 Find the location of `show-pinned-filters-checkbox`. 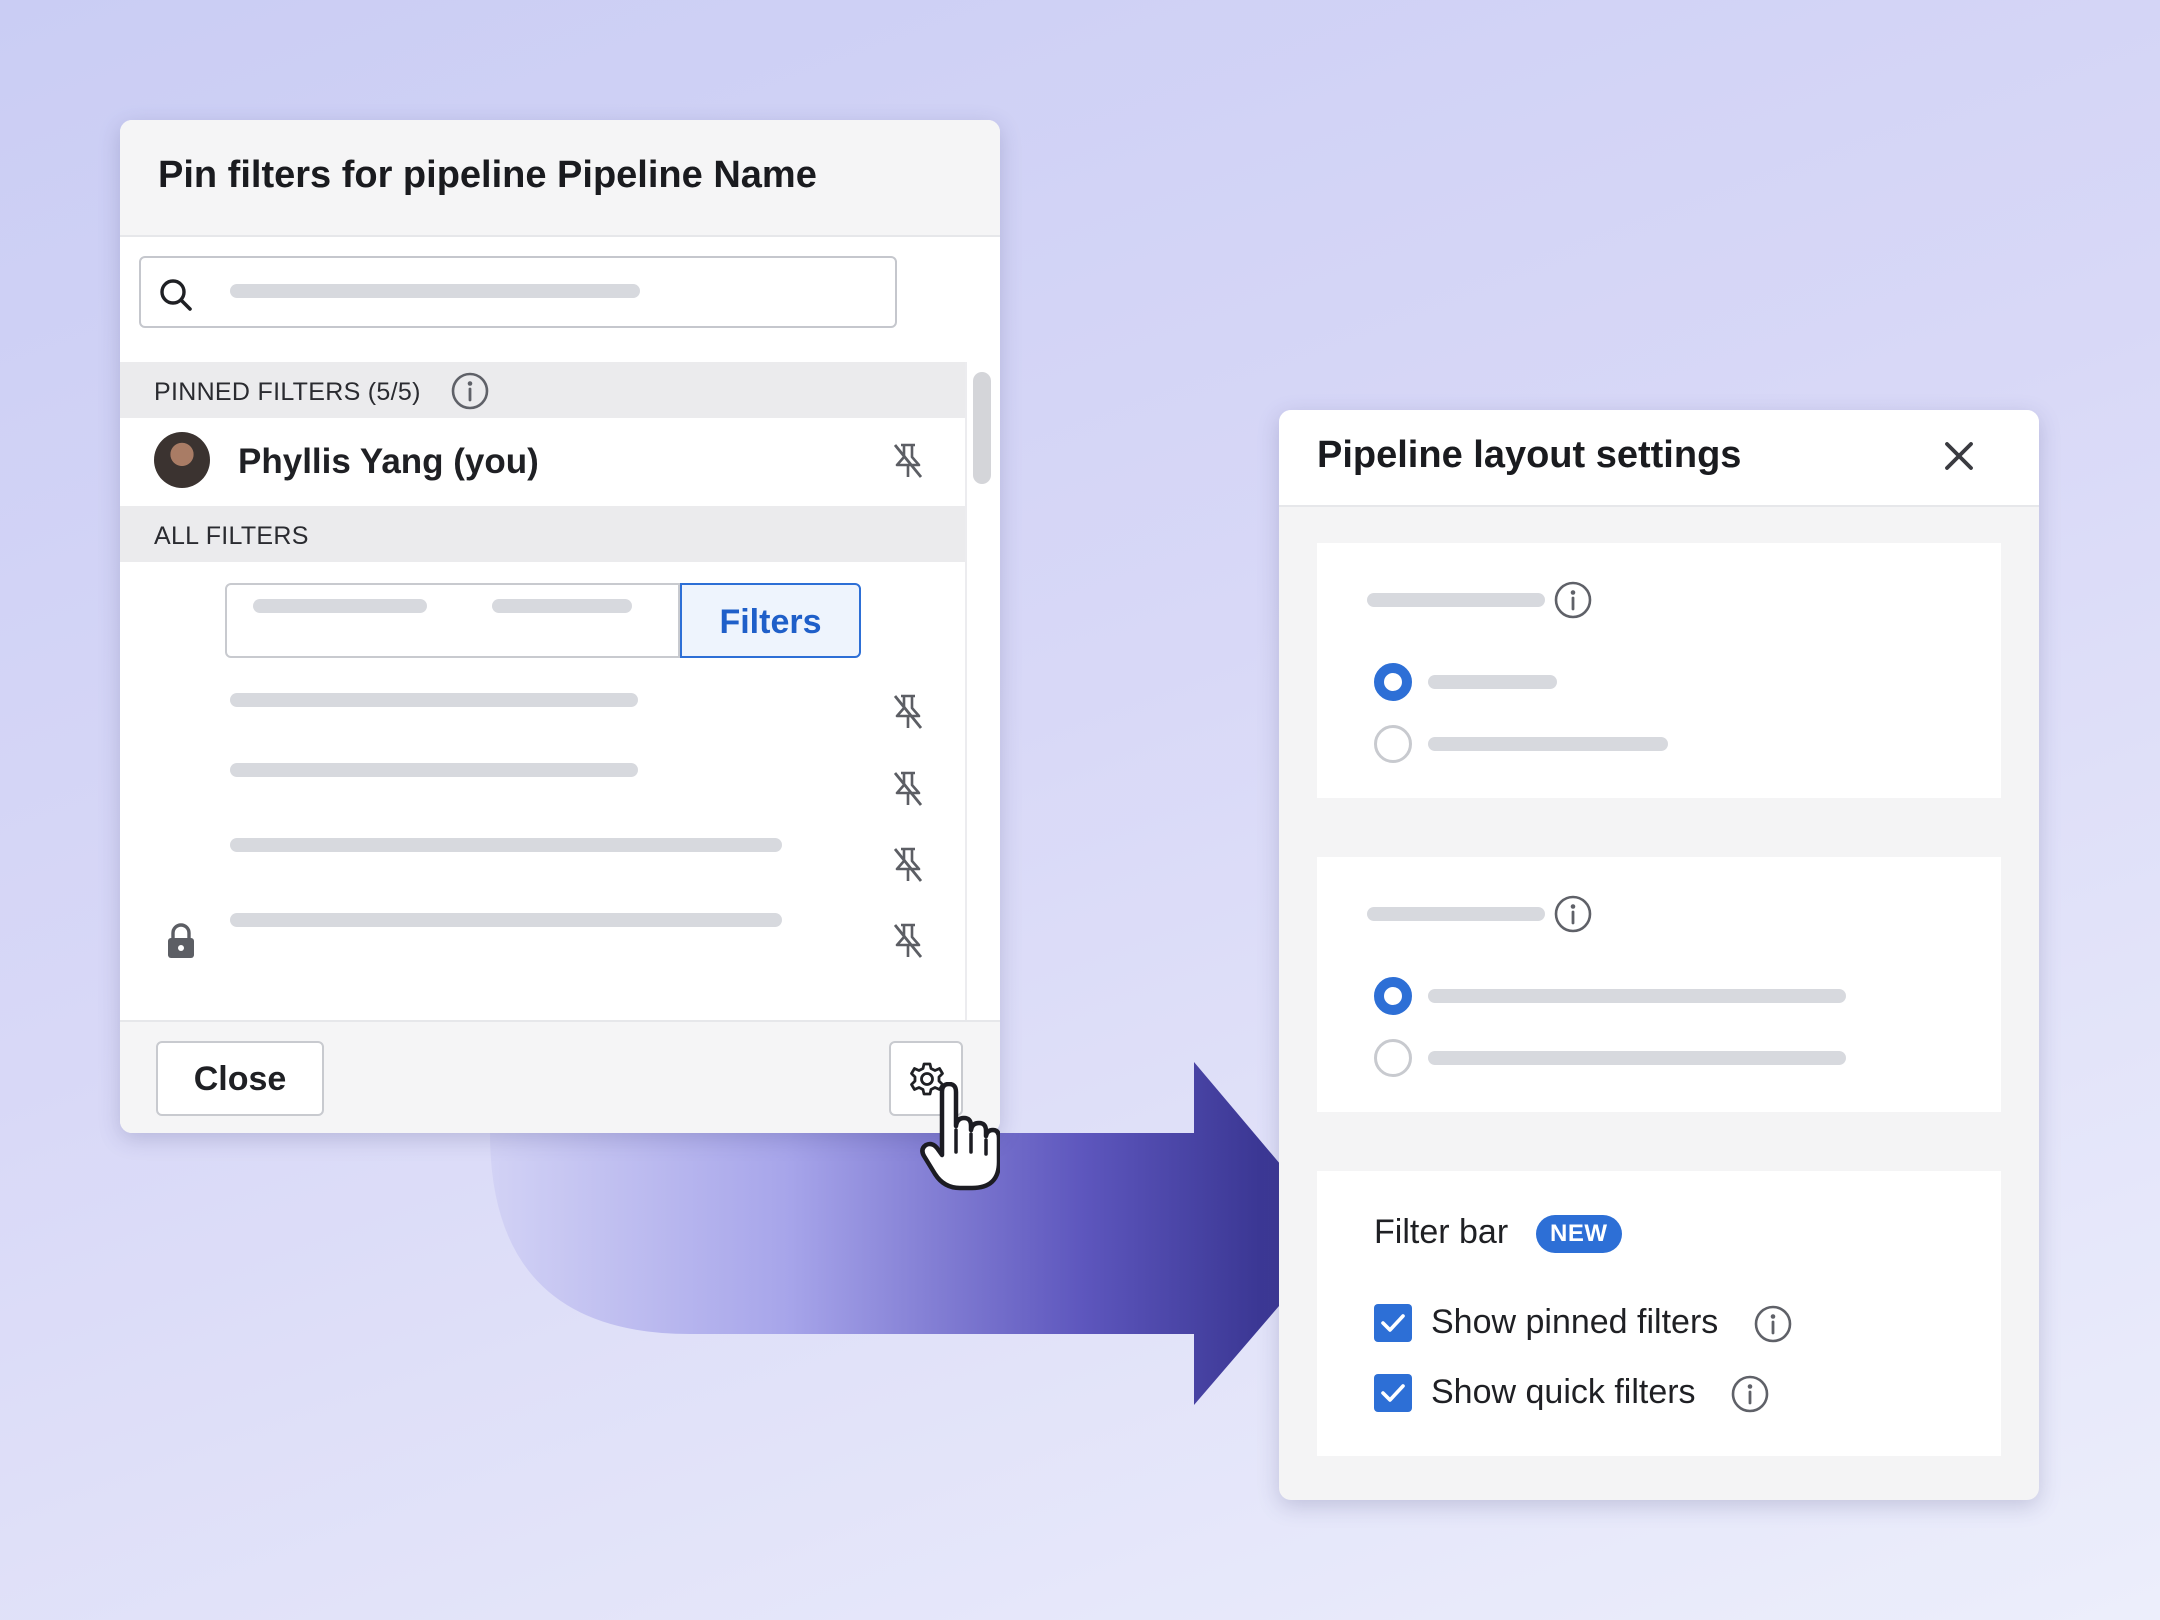

show-pinned-filters-checkbox is located at coordinates (1393, 1323).